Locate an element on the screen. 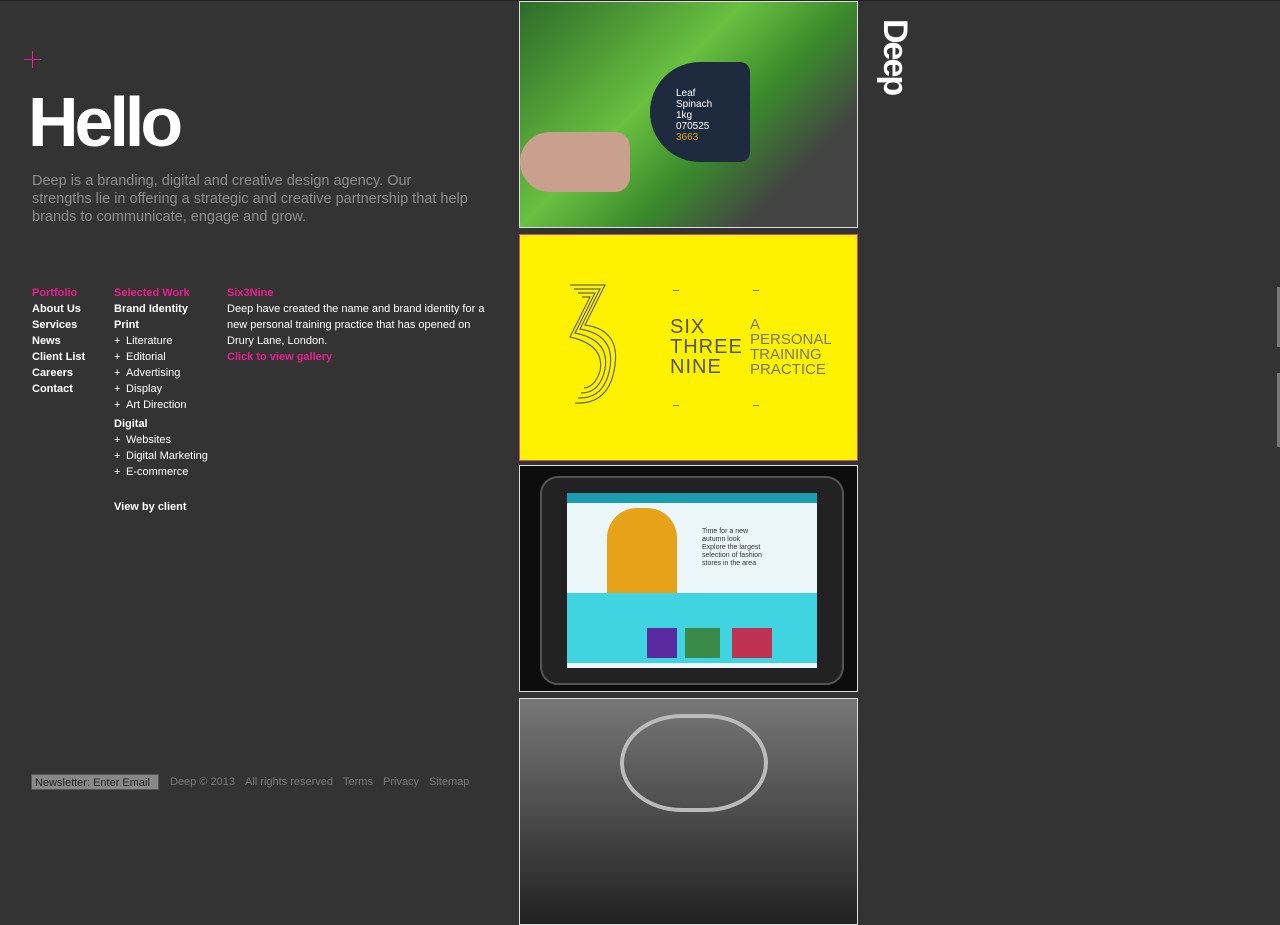  tagline-word: TRAINING is located at coordinates (786, 354).